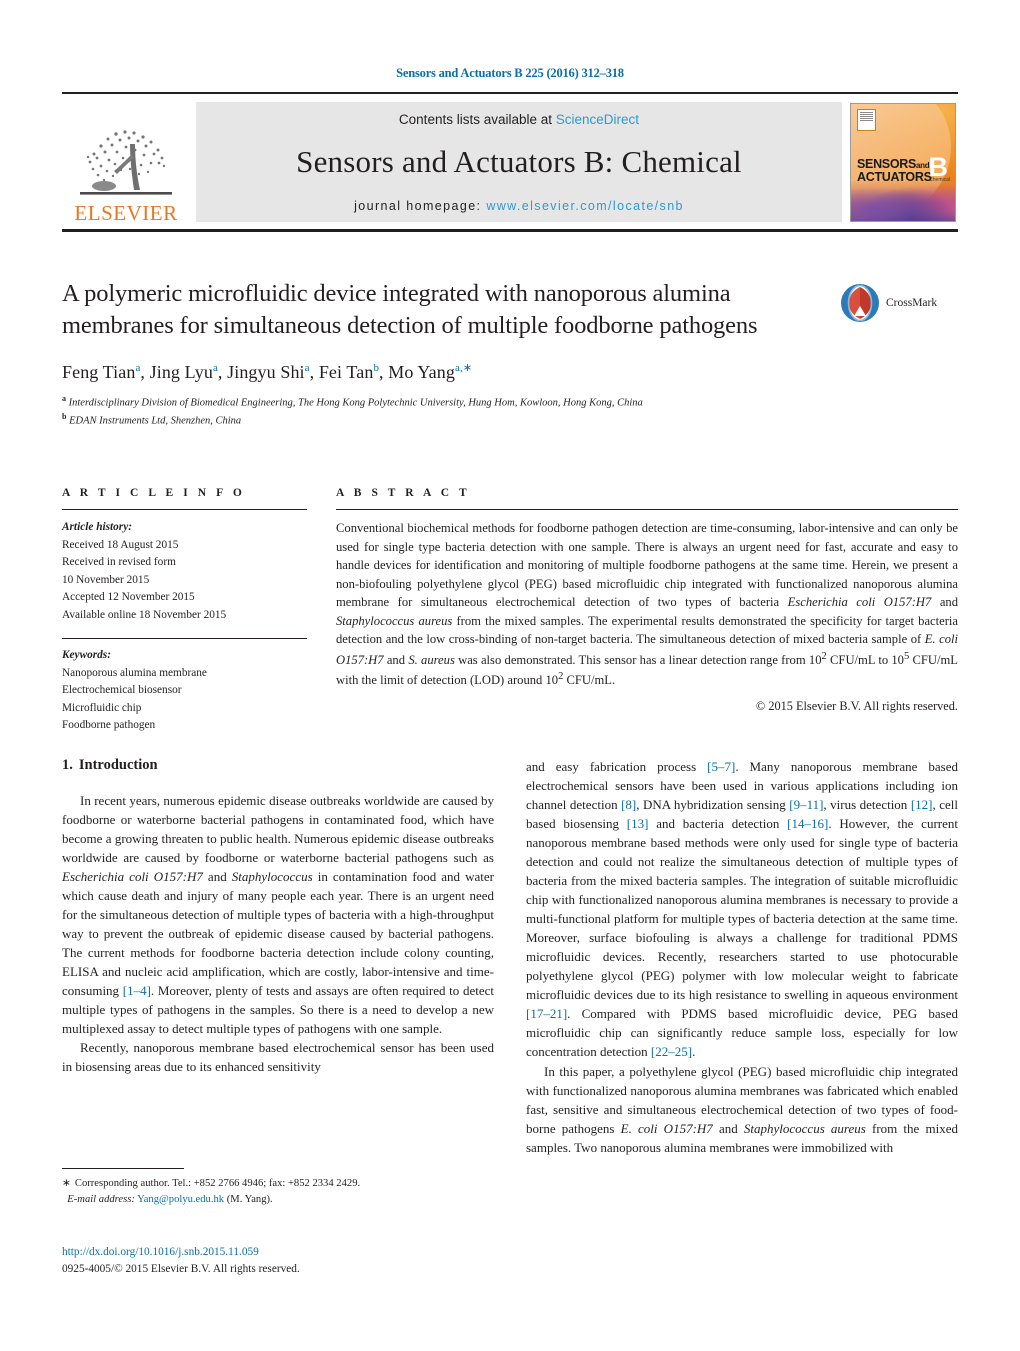 The image size is (1020, 1351). What do you see at coordinates (866, 120) in the screenshot?
I see `cover-elsevier-badge-icon` at bounding box center [866, 120].